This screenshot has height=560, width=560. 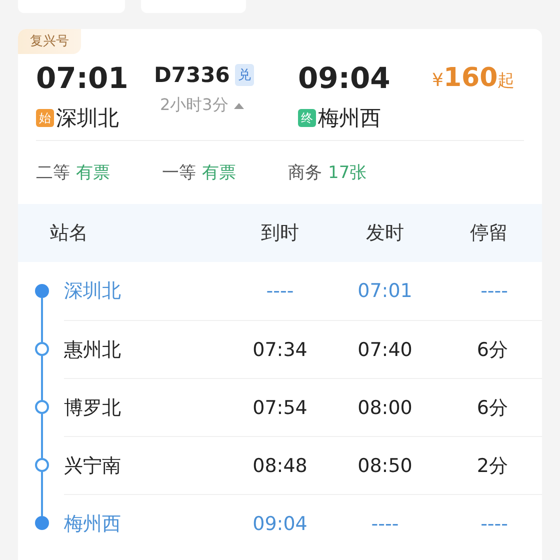 I want to click on table-cell-text: 09:04, so click(x=280, y=523).